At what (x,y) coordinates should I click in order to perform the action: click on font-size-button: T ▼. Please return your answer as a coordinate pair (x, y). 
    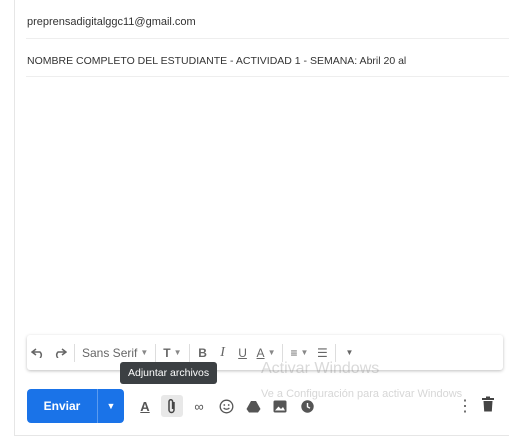
    Looking at the image, I should click on (172, 353).